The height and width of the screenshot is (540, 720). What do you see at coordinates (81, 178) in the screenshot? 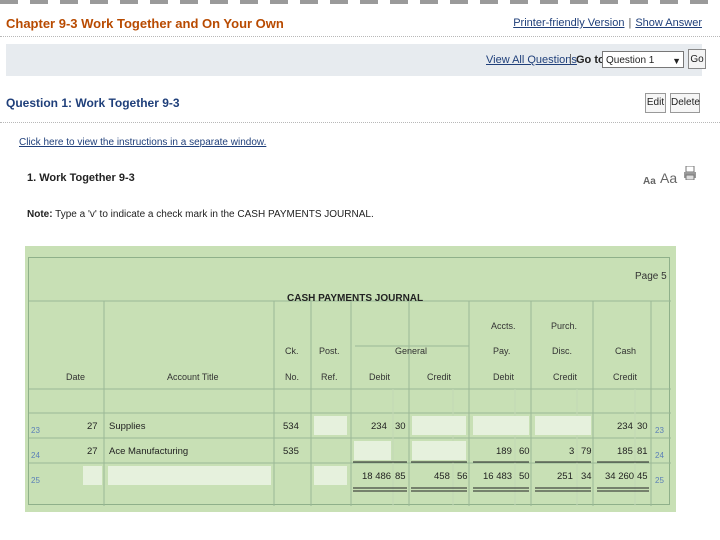
I see `problem-title: 1. Work Together 9-3` at bounding box center [81, 178].